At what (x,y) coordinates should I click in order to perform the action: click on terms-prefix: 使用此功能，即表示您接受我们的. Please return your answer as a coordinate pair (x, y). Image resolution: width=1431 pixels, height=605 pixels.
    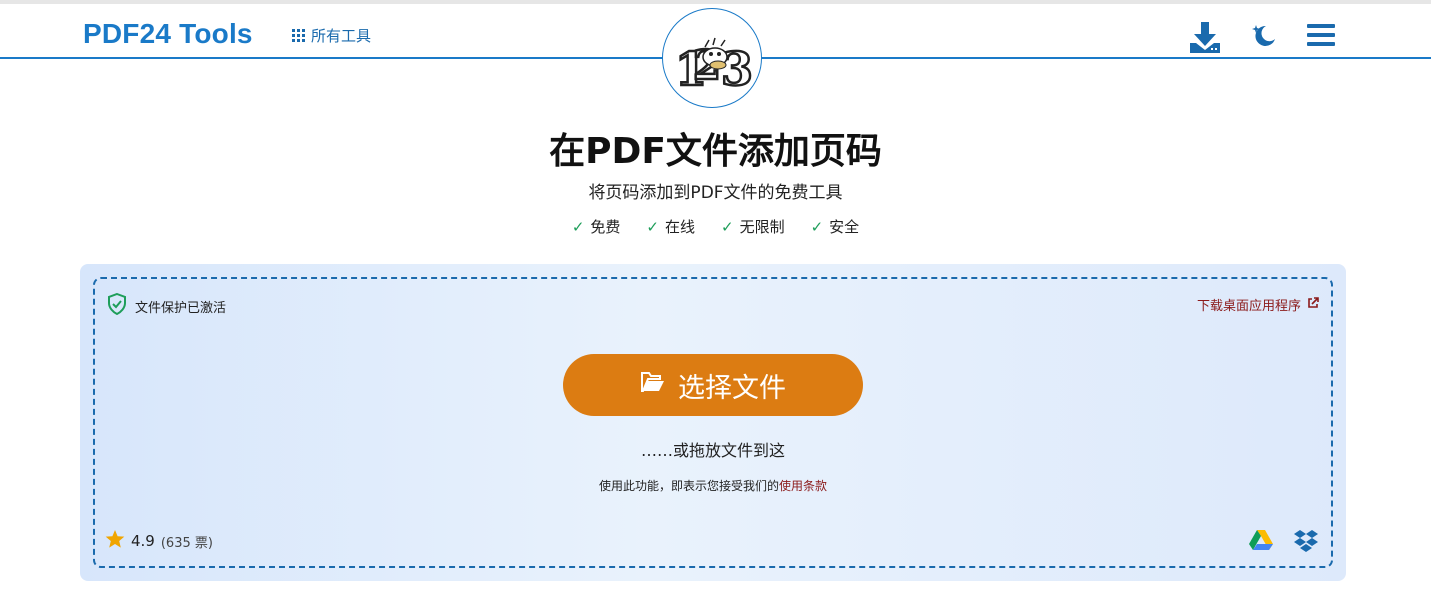
    Looking at the image, I should click on (688, 486).